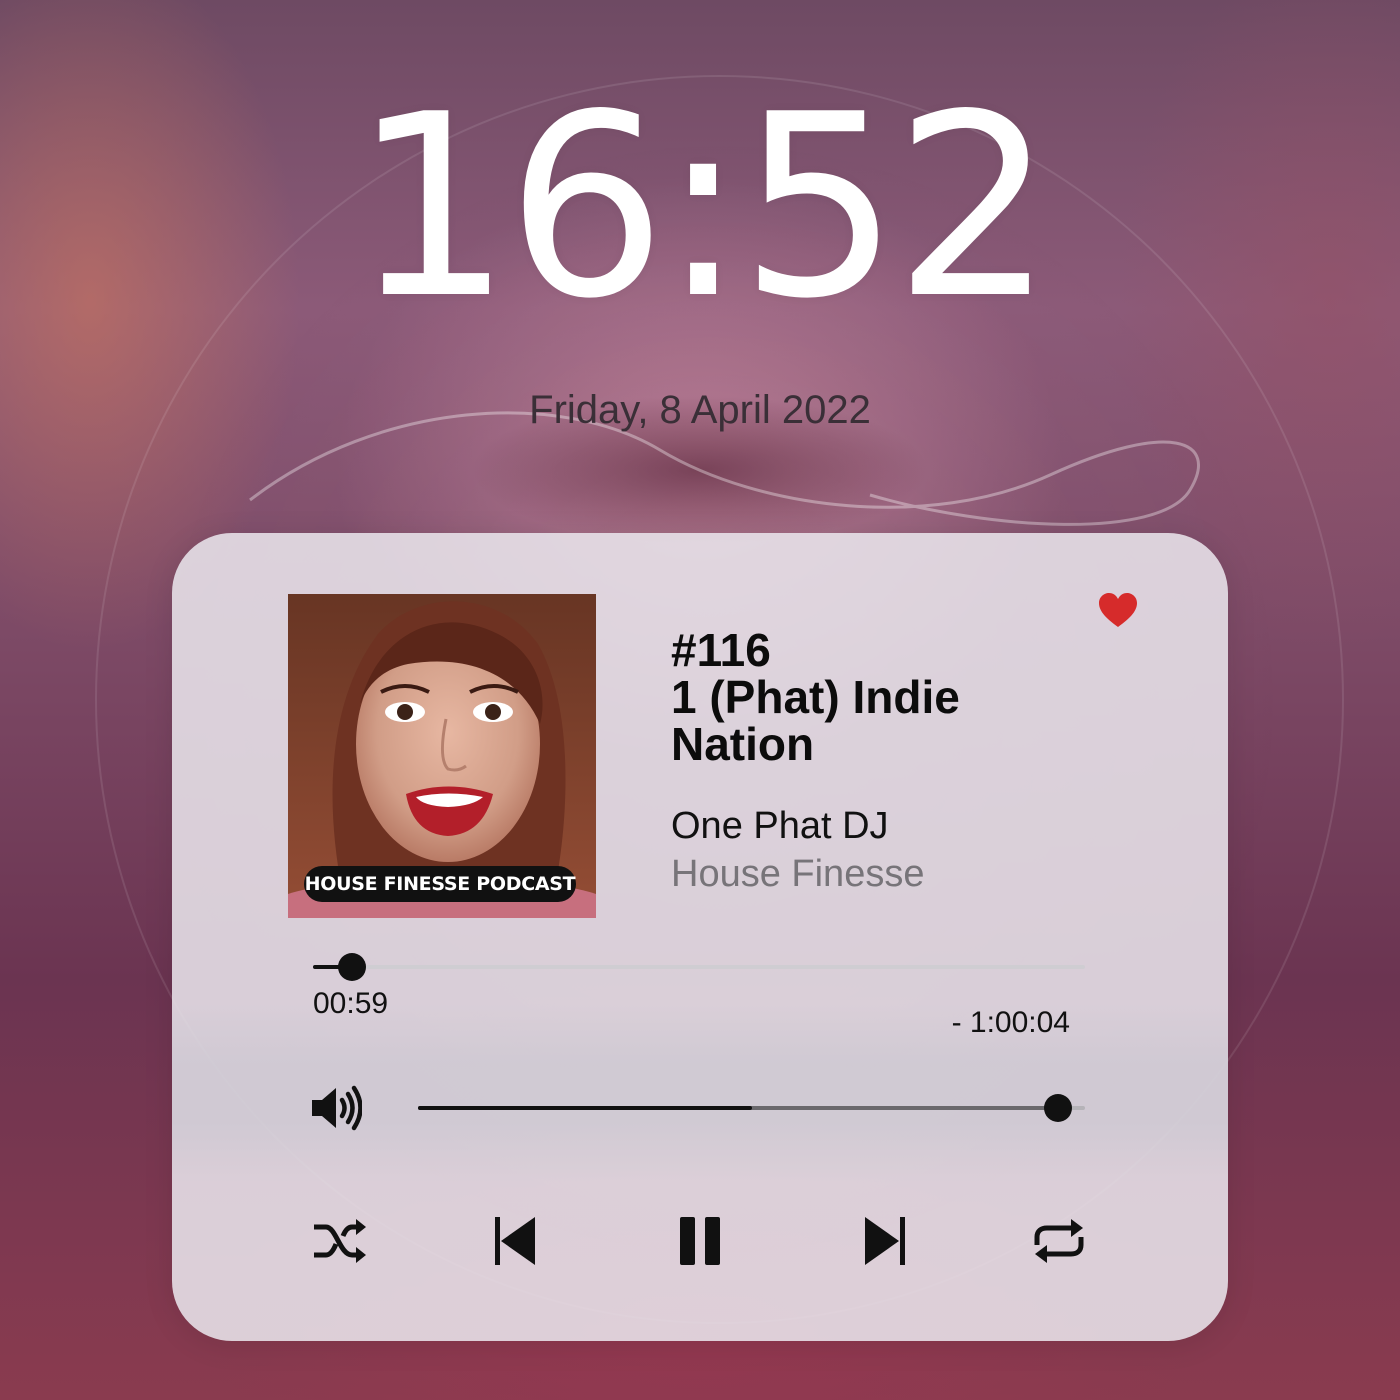  What do you see at coordinates (442, 756) in the screenshot?
I see `podcast-artwork: HOUSE FINESSE PODCAST` at bounding box center [442, 756].